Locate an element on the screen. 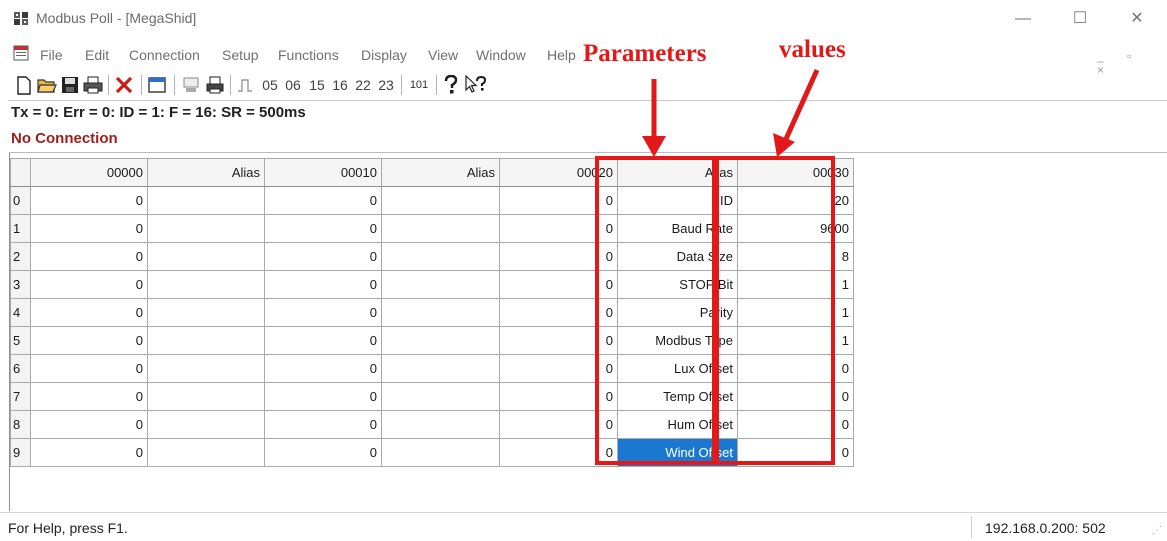 The height and width of the screenshot is (541, 1167). menu-connection: Connection is located at coordinates (164, 55).